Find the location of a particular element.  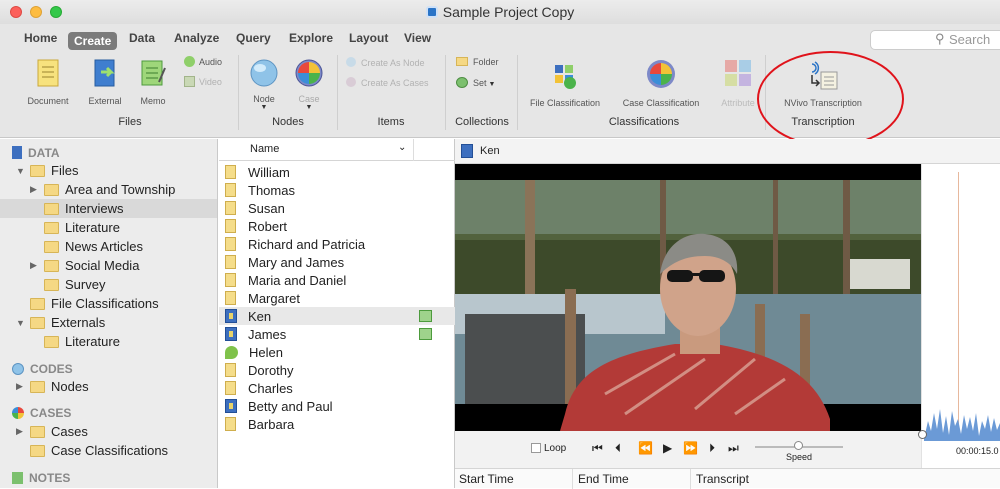

folder-button: Folder is located at coordinates (477, 62).